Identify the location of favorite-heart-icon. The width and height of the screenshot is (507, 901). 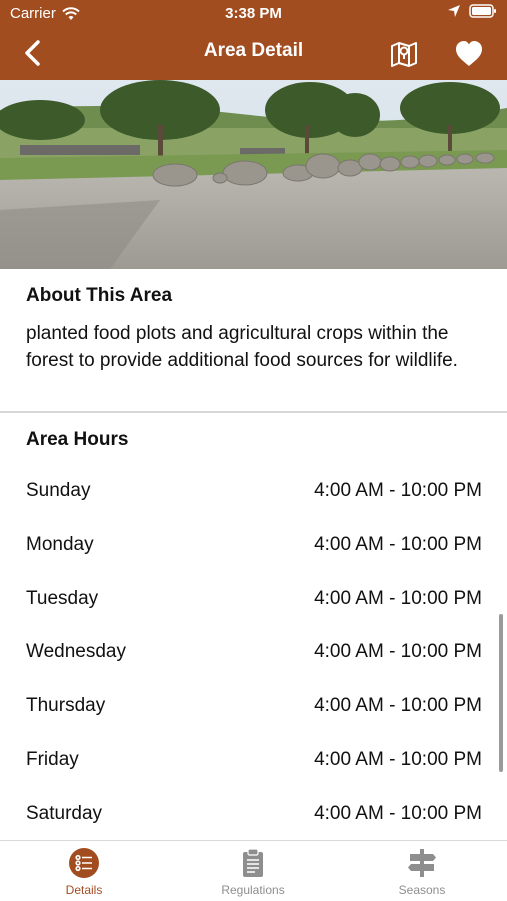
(469, 54).